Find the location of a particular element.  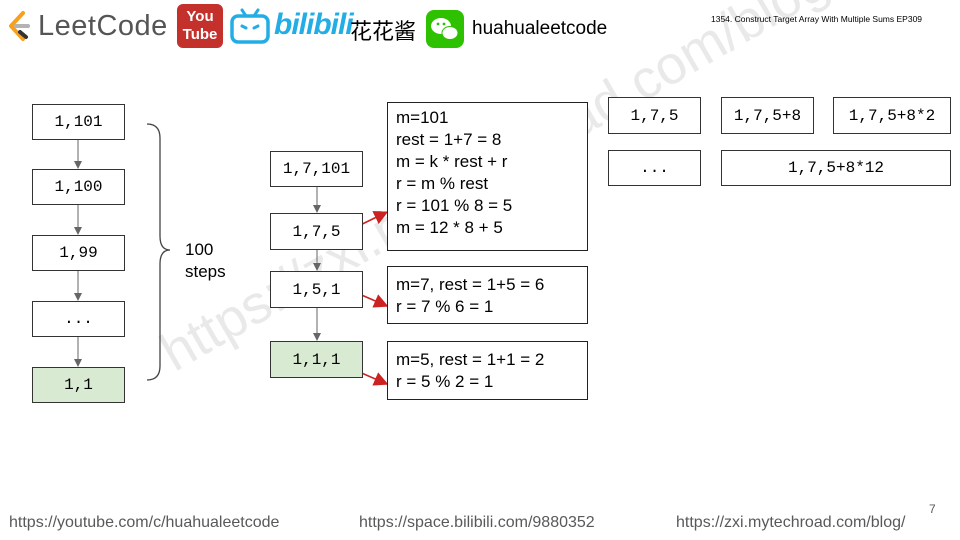

footer-blog-link: https://zxi.mytechroad.com/blog/ is located at coordinates (790, 523).